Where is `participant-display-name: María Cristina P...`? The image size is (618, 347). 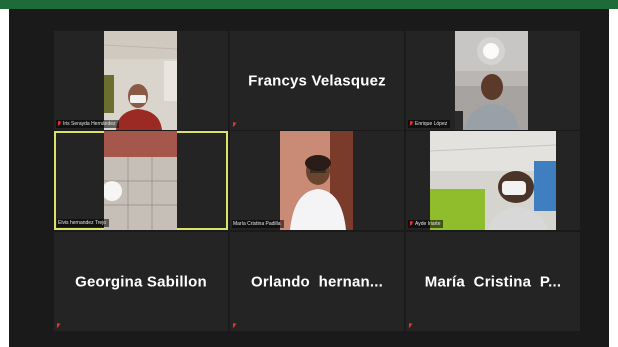 participant-display-name: María Cristina P... is located at coordinates (493, 281).